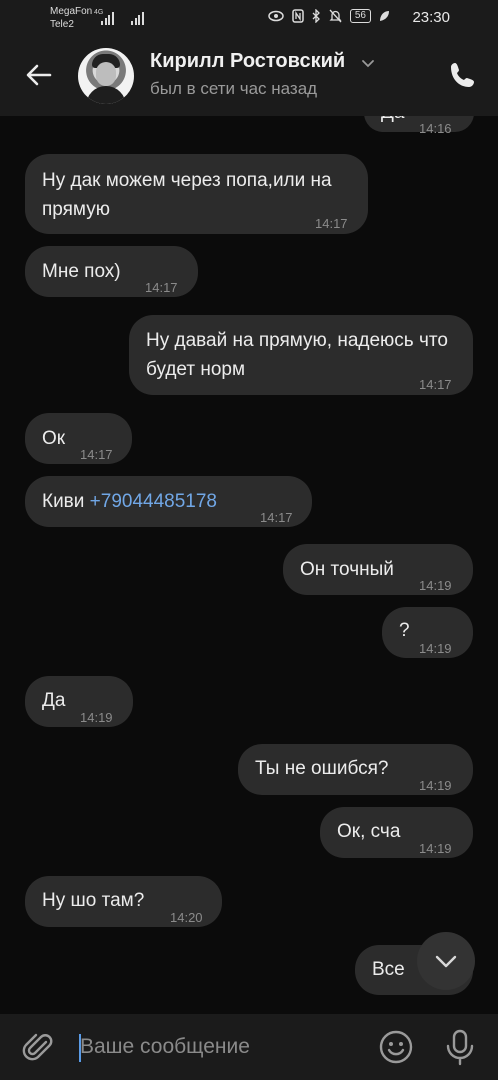 The height and width of the screenshot is (1080, 498). I want to click on mute-bell-icon, so click(335, 16).